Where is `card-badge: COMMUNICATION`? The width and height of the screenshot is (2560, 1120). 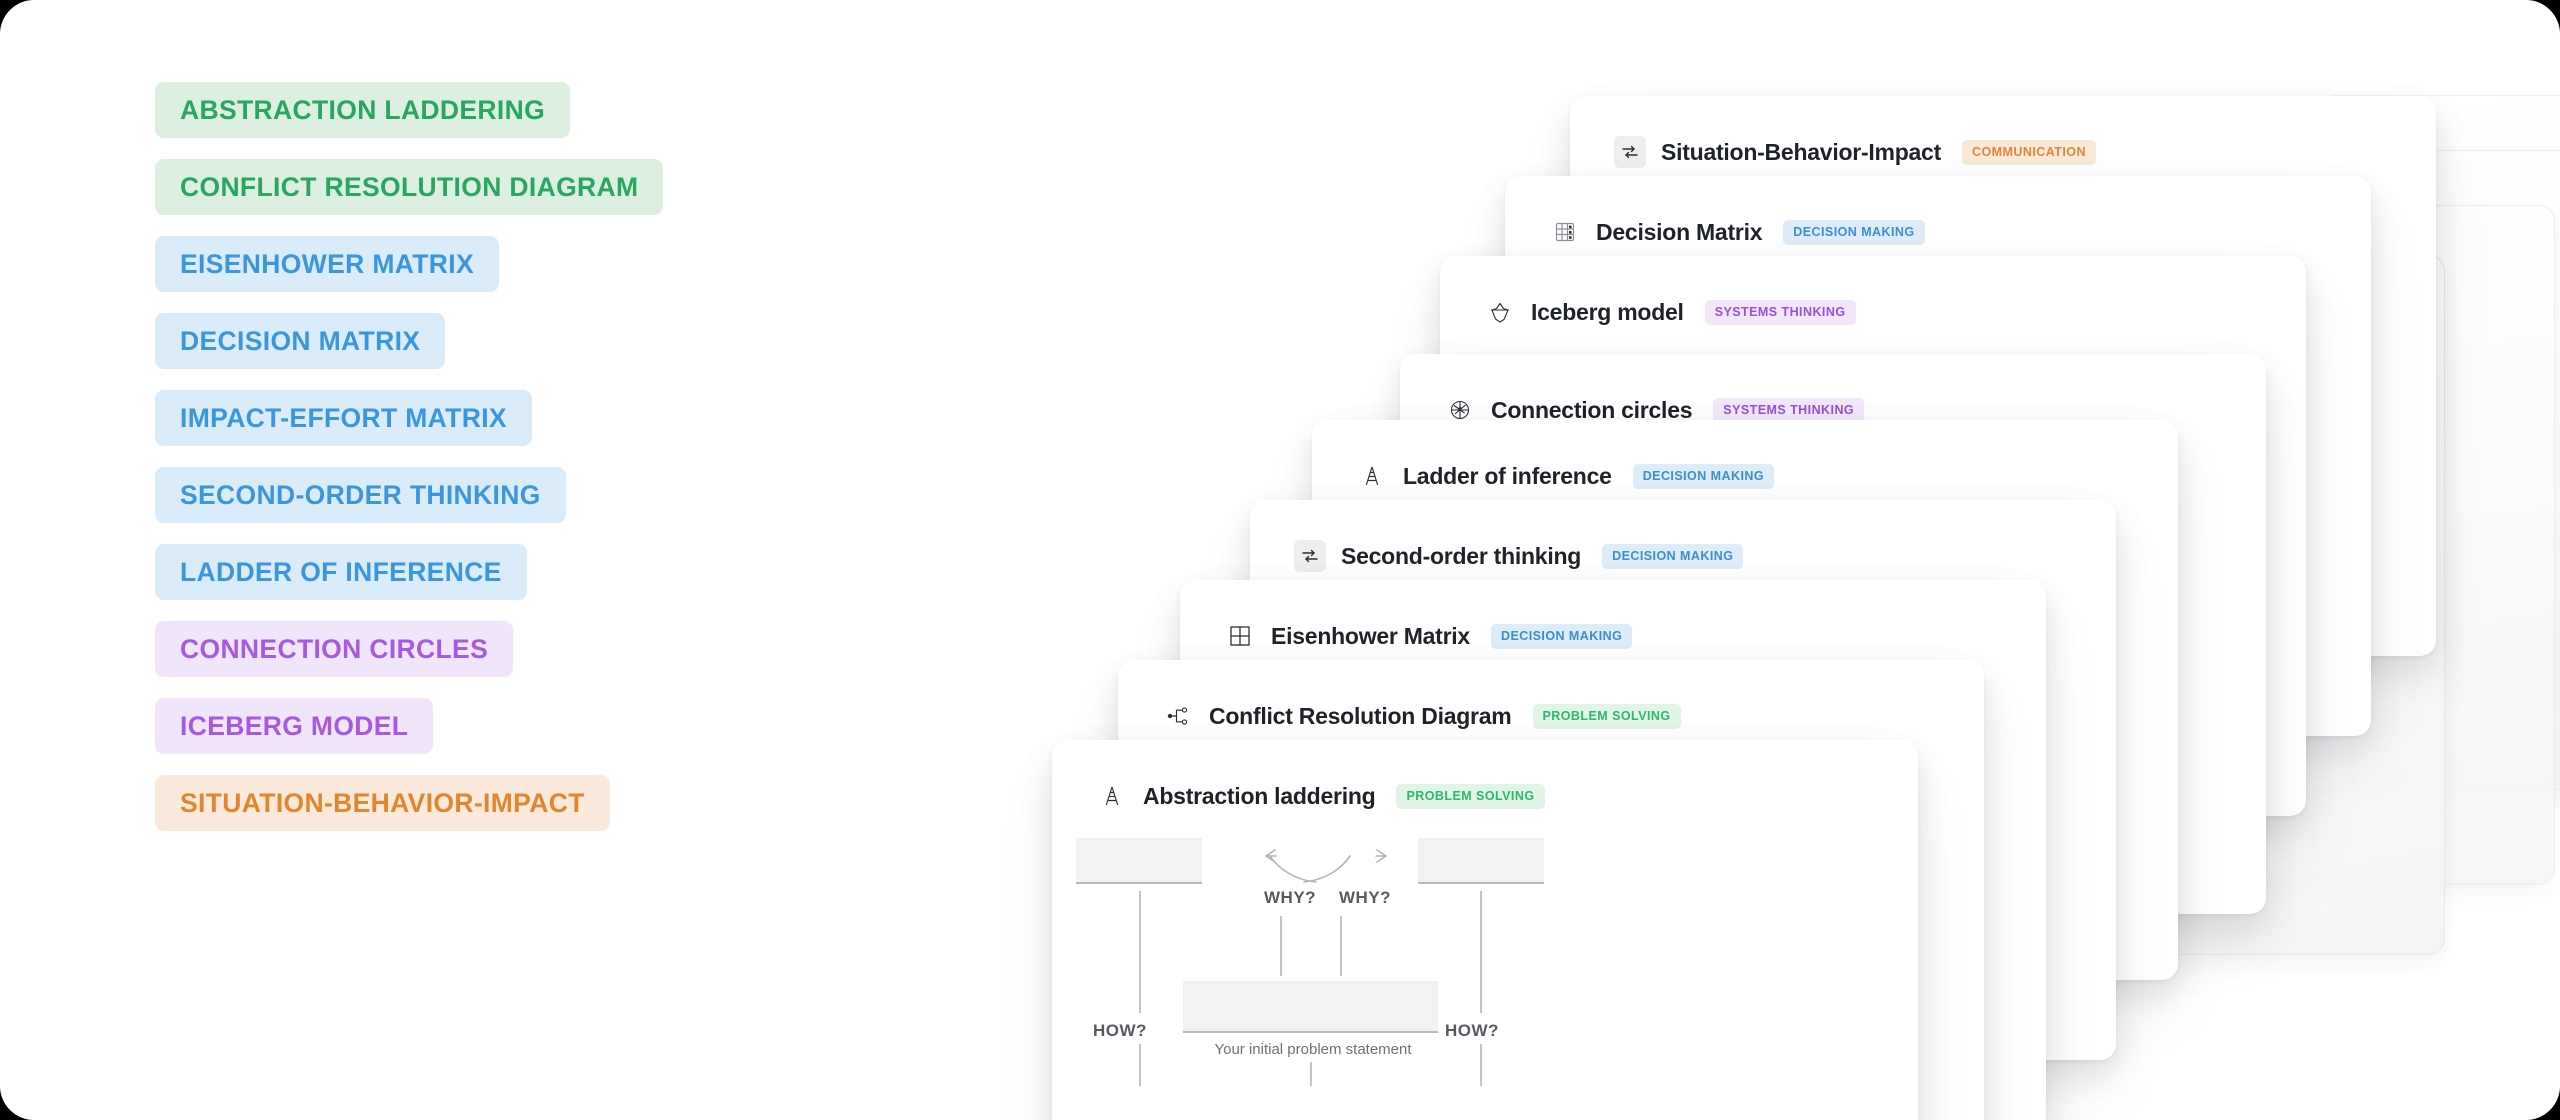 card-badge: COMMUNICATION is located at coordinates (2029, 152).